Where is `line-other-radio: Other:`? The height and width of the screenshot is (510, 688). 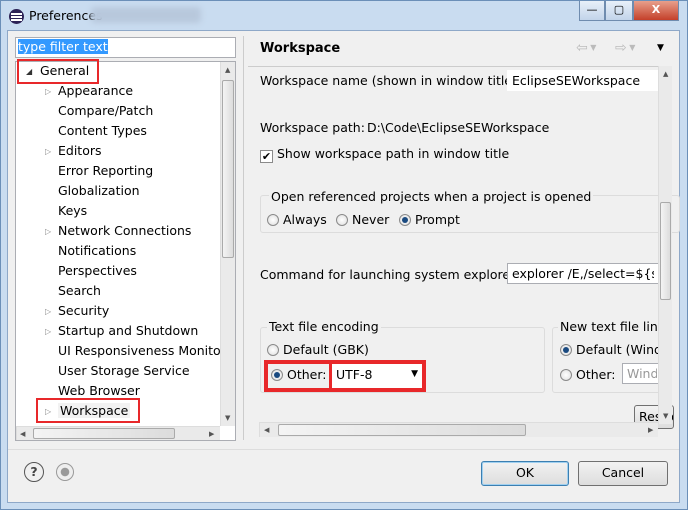
line-other-radio: Other: is located at coordinates (587, 374).